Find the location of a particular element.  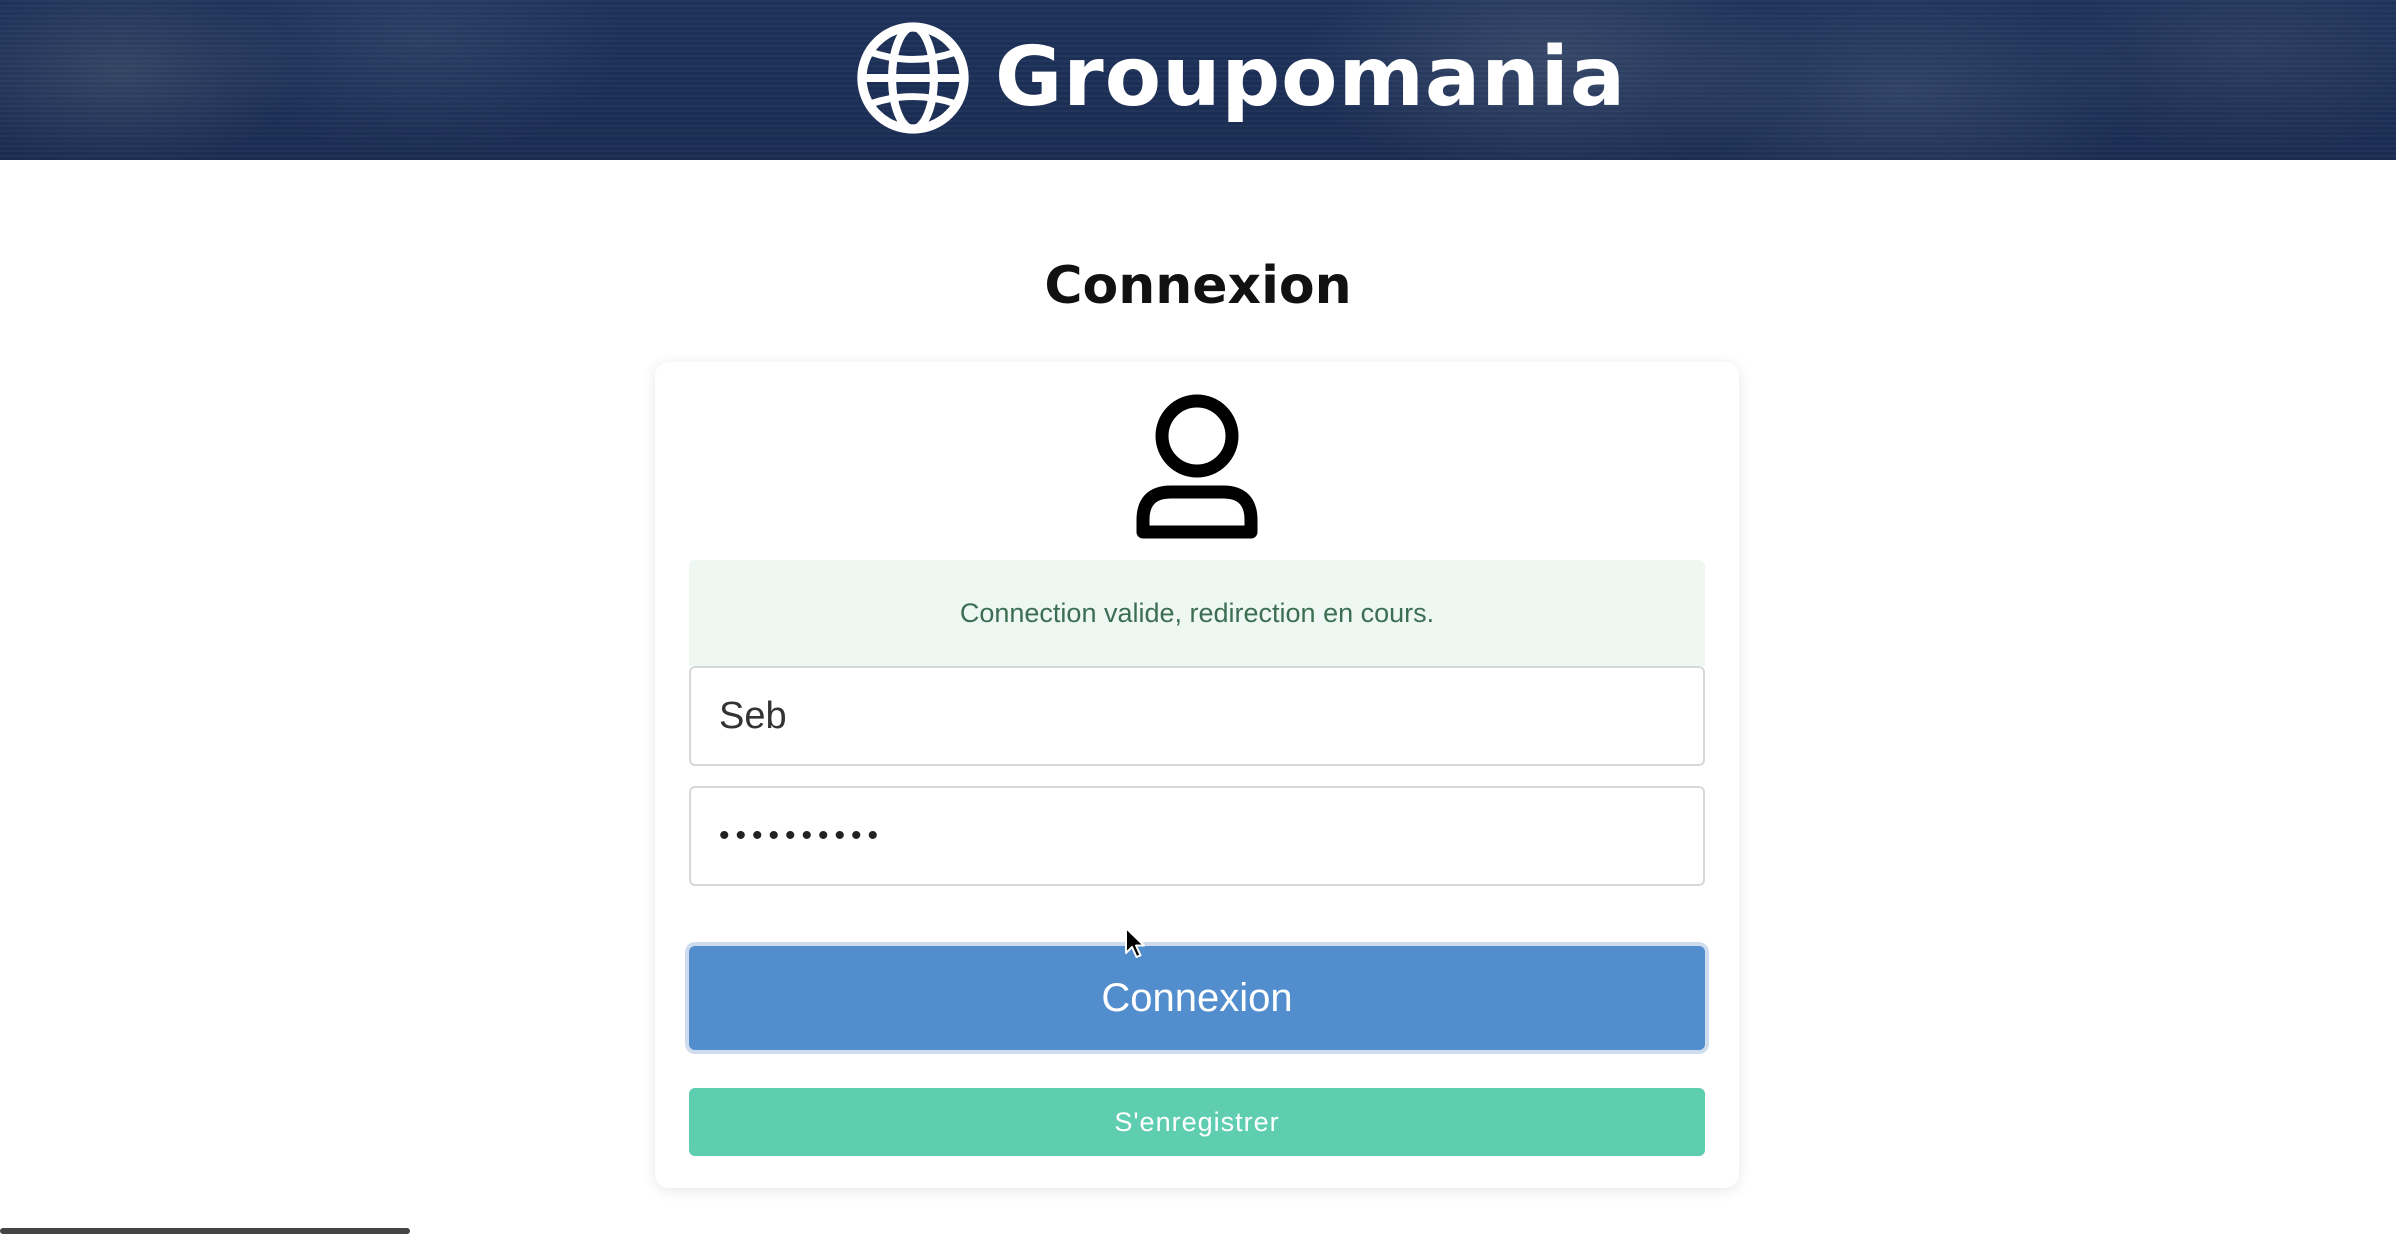

user-icon is located at coordinates (1197, 466).